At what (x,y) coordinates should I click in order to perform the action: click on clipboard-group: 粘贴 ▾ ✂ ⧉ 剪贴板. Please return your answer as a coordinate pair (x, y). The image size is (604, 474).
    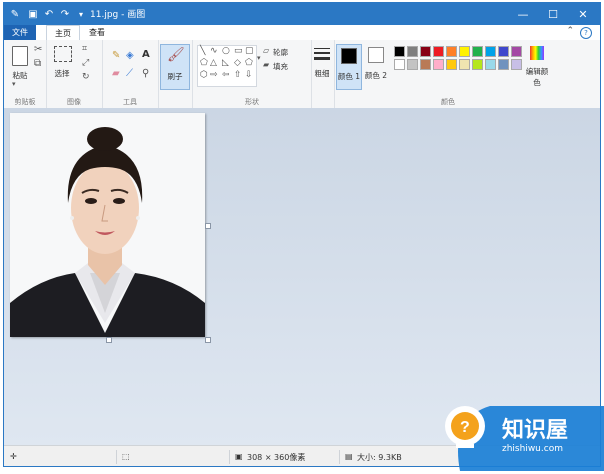
    Looking at the image, I should click on (25, 74).